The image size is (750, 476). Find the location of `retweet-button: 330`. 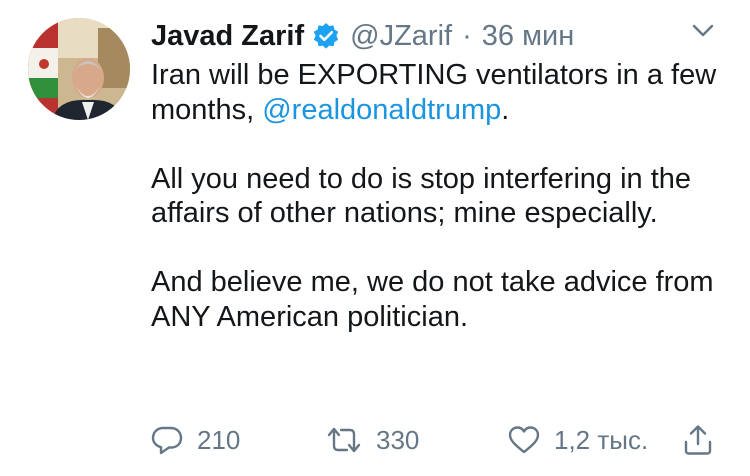

retweet-button: 330 is located at coordinates (372, 440).